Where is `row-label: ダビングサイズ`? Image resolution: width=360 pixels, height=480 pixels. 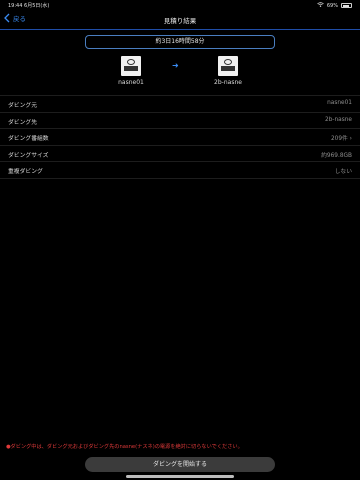 row-label: ダビングサイズ is located at coordinates (28, 155).